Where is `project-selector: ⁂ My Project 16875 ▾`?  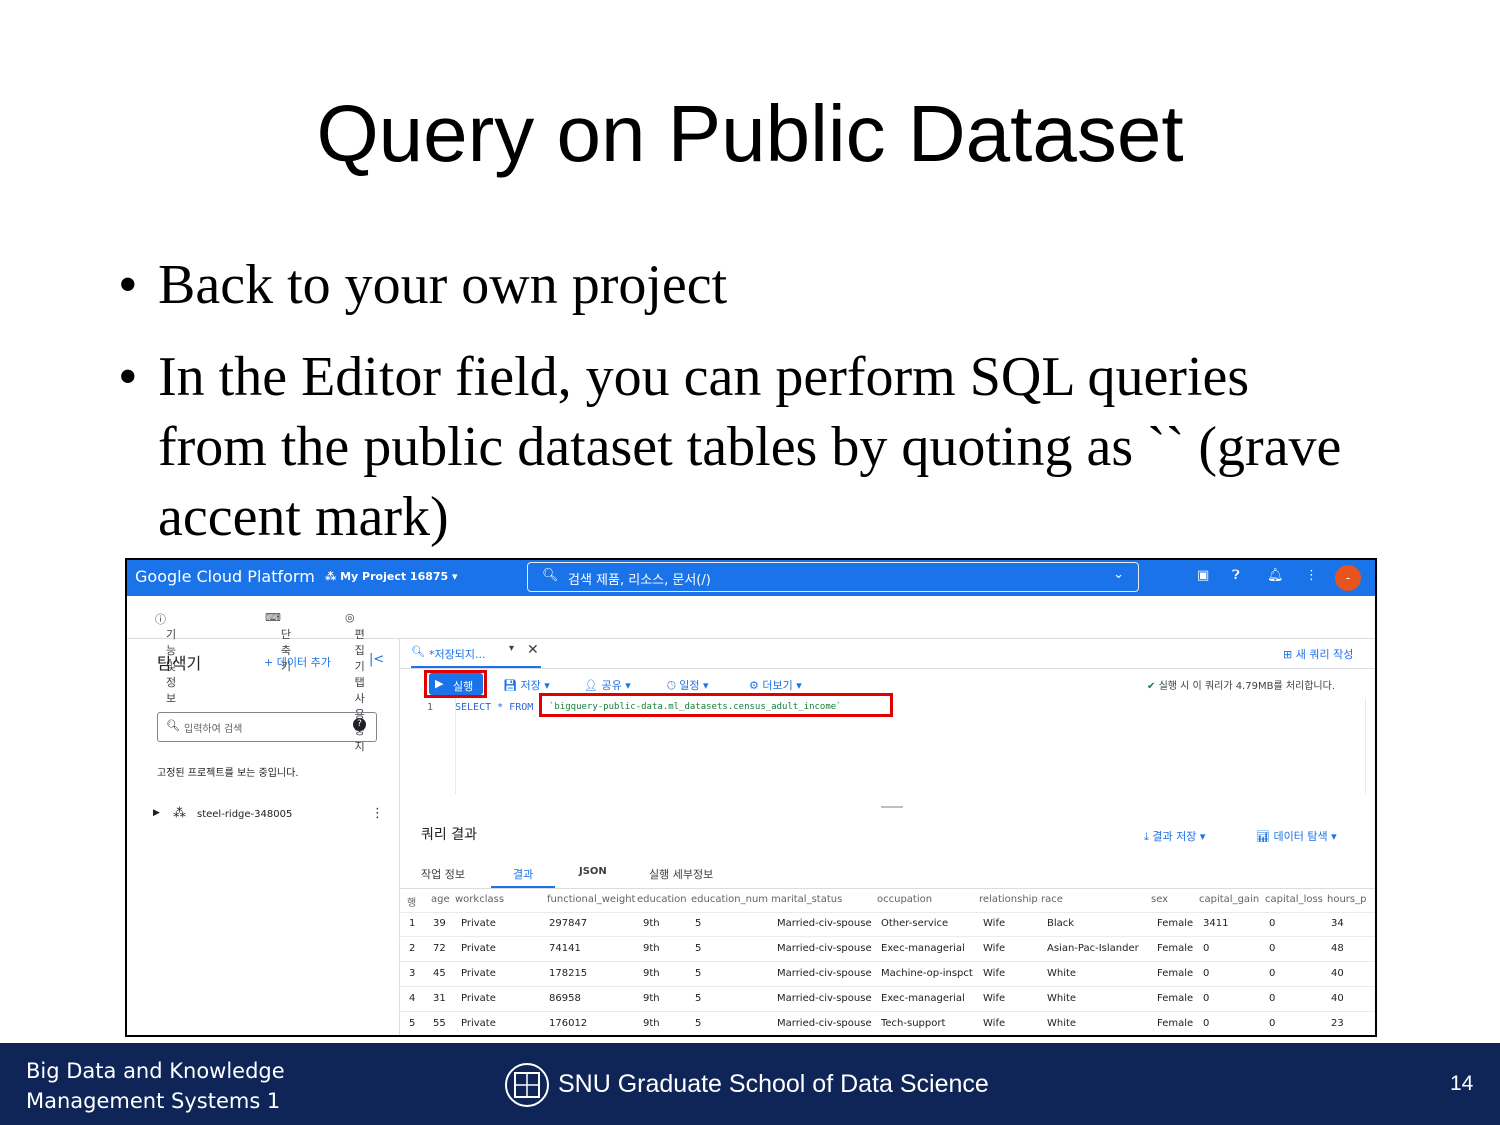 project-selector: ⁂ My Project 16875 ▾ is located at coordinates (391, 576).